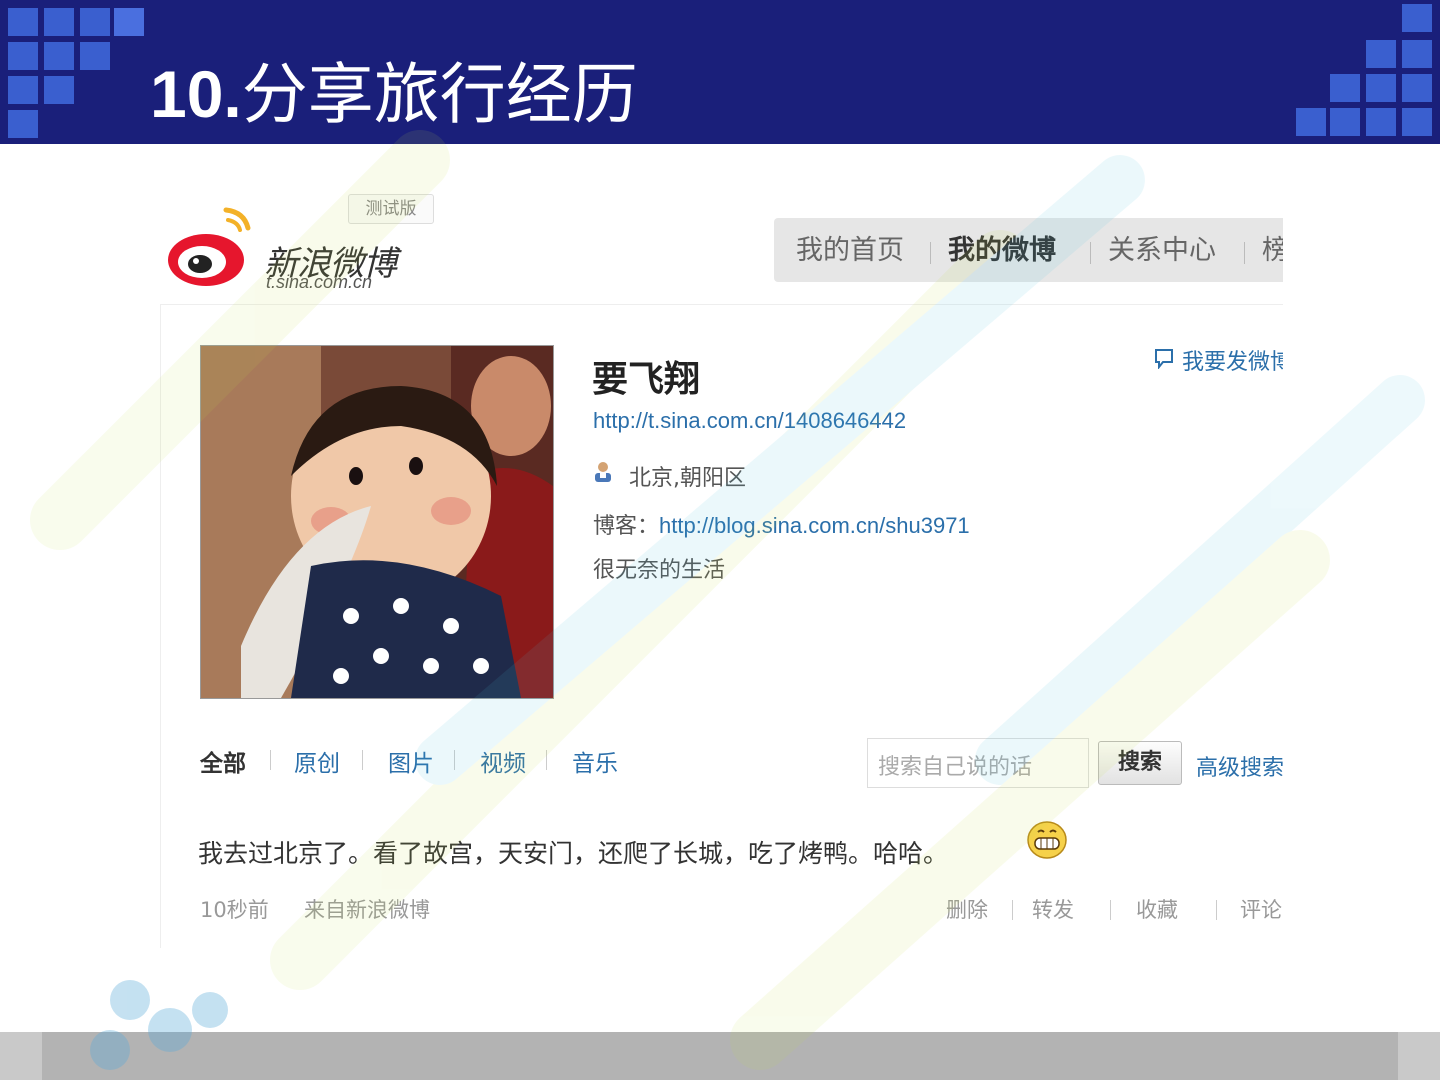 The image size is (1440, 1080). Describe the element at coordinates (603, 472) in the screenshot. I see `person-location-icon` at that location.